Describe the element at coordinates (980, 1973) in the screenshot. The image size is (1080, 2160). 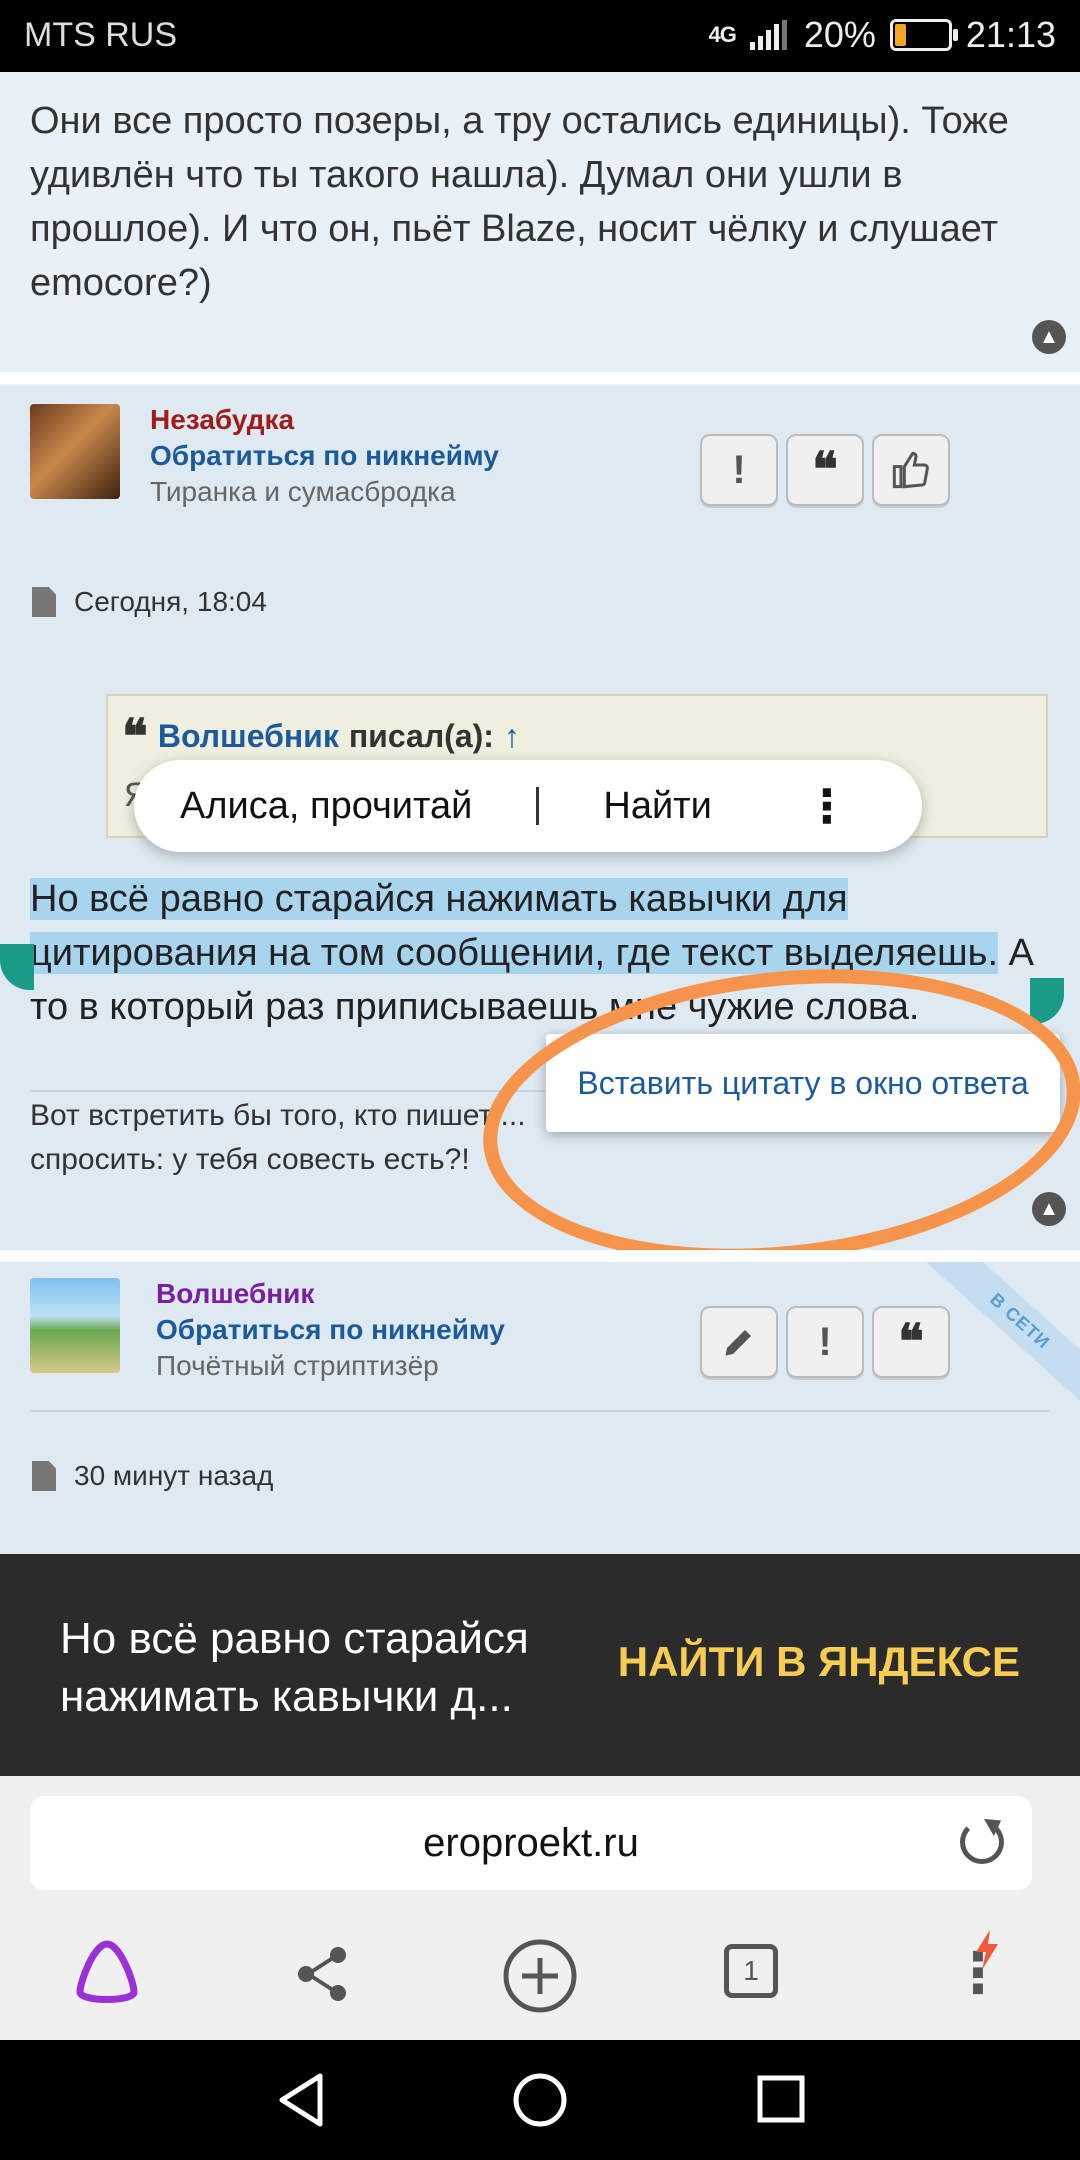
I see `menu-button: ⋮` at that location.